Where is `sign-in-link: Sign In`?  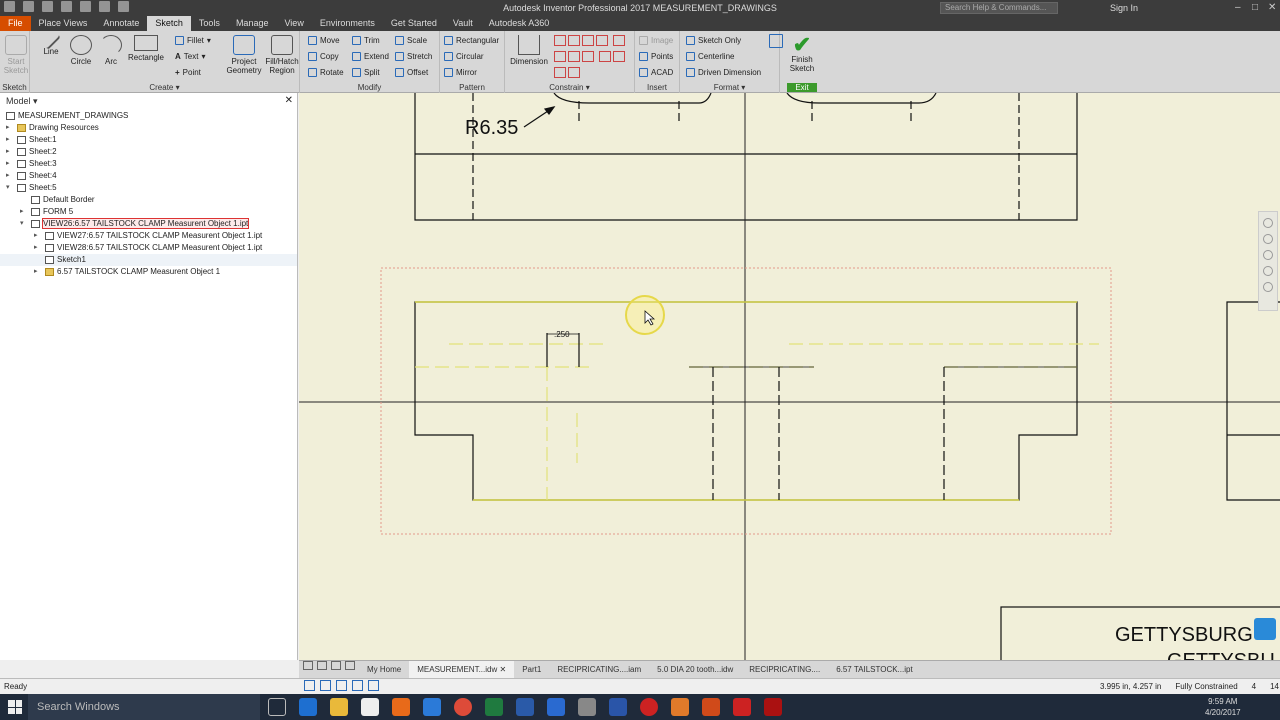 sign-in-link: Sign In is located at coordinates (1124, 8).